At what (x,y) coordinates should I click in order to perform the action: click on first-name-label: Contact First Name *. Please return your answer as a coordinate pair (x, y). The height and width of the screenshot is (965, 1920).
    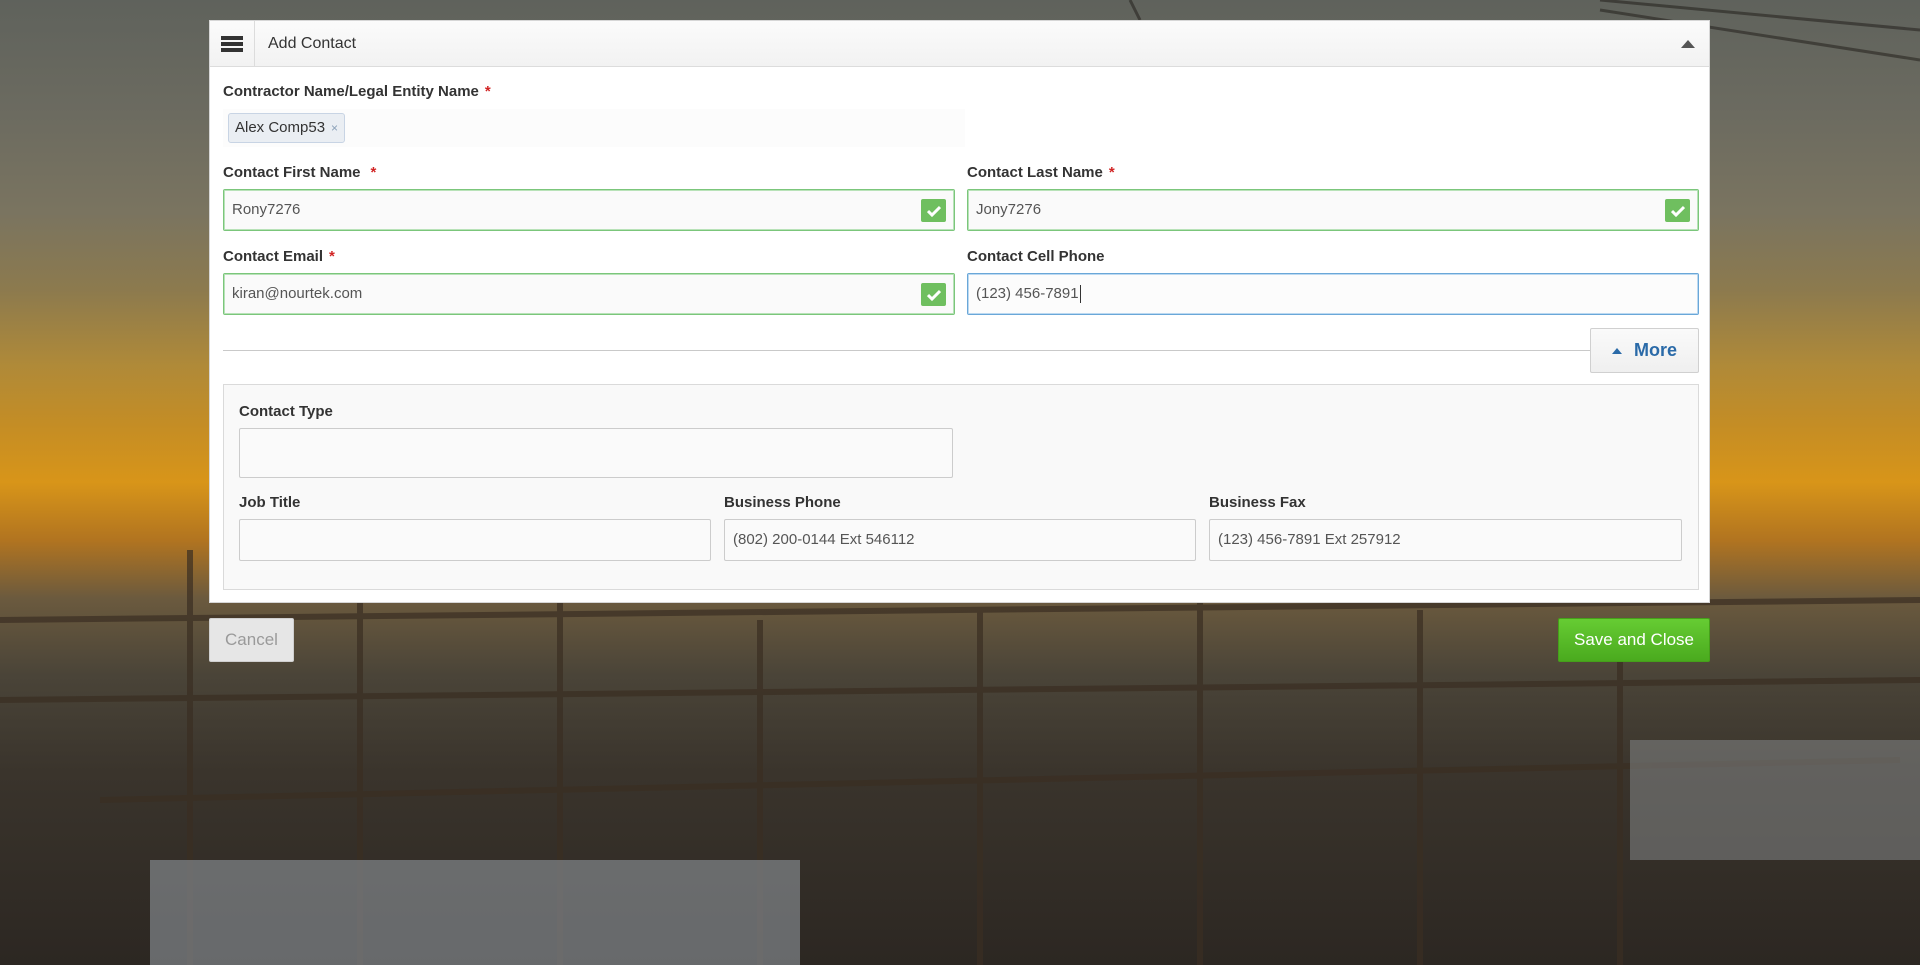
    Looking at the image, I should click on (300, 172).